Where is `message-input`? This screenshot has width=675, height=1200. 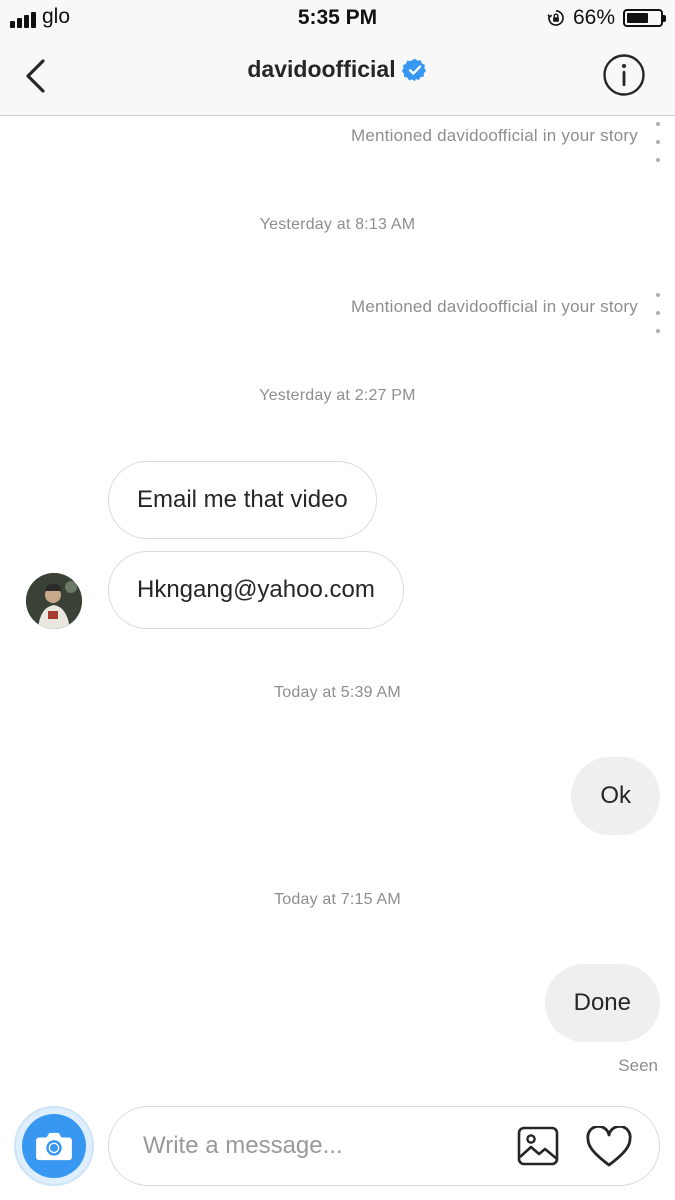 message-input is located at coordinates (313, 1145).